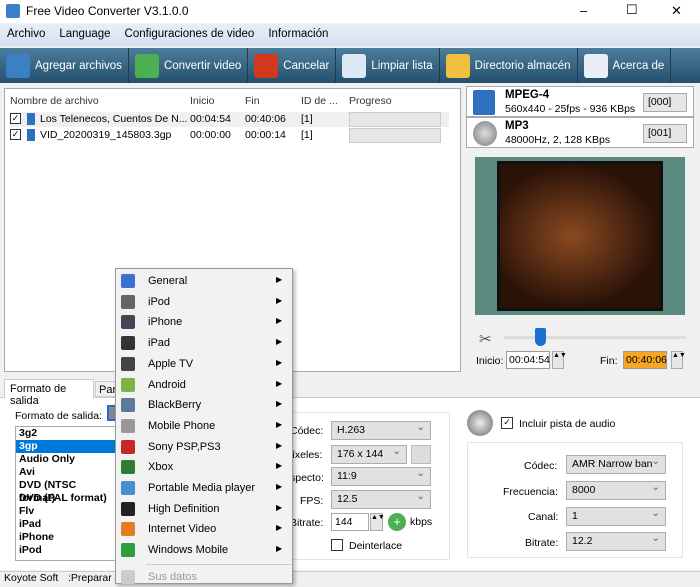 The height and width of the screenshot is (587, 700). I want to click on deinterlace-checkbox, so click(337, 545).